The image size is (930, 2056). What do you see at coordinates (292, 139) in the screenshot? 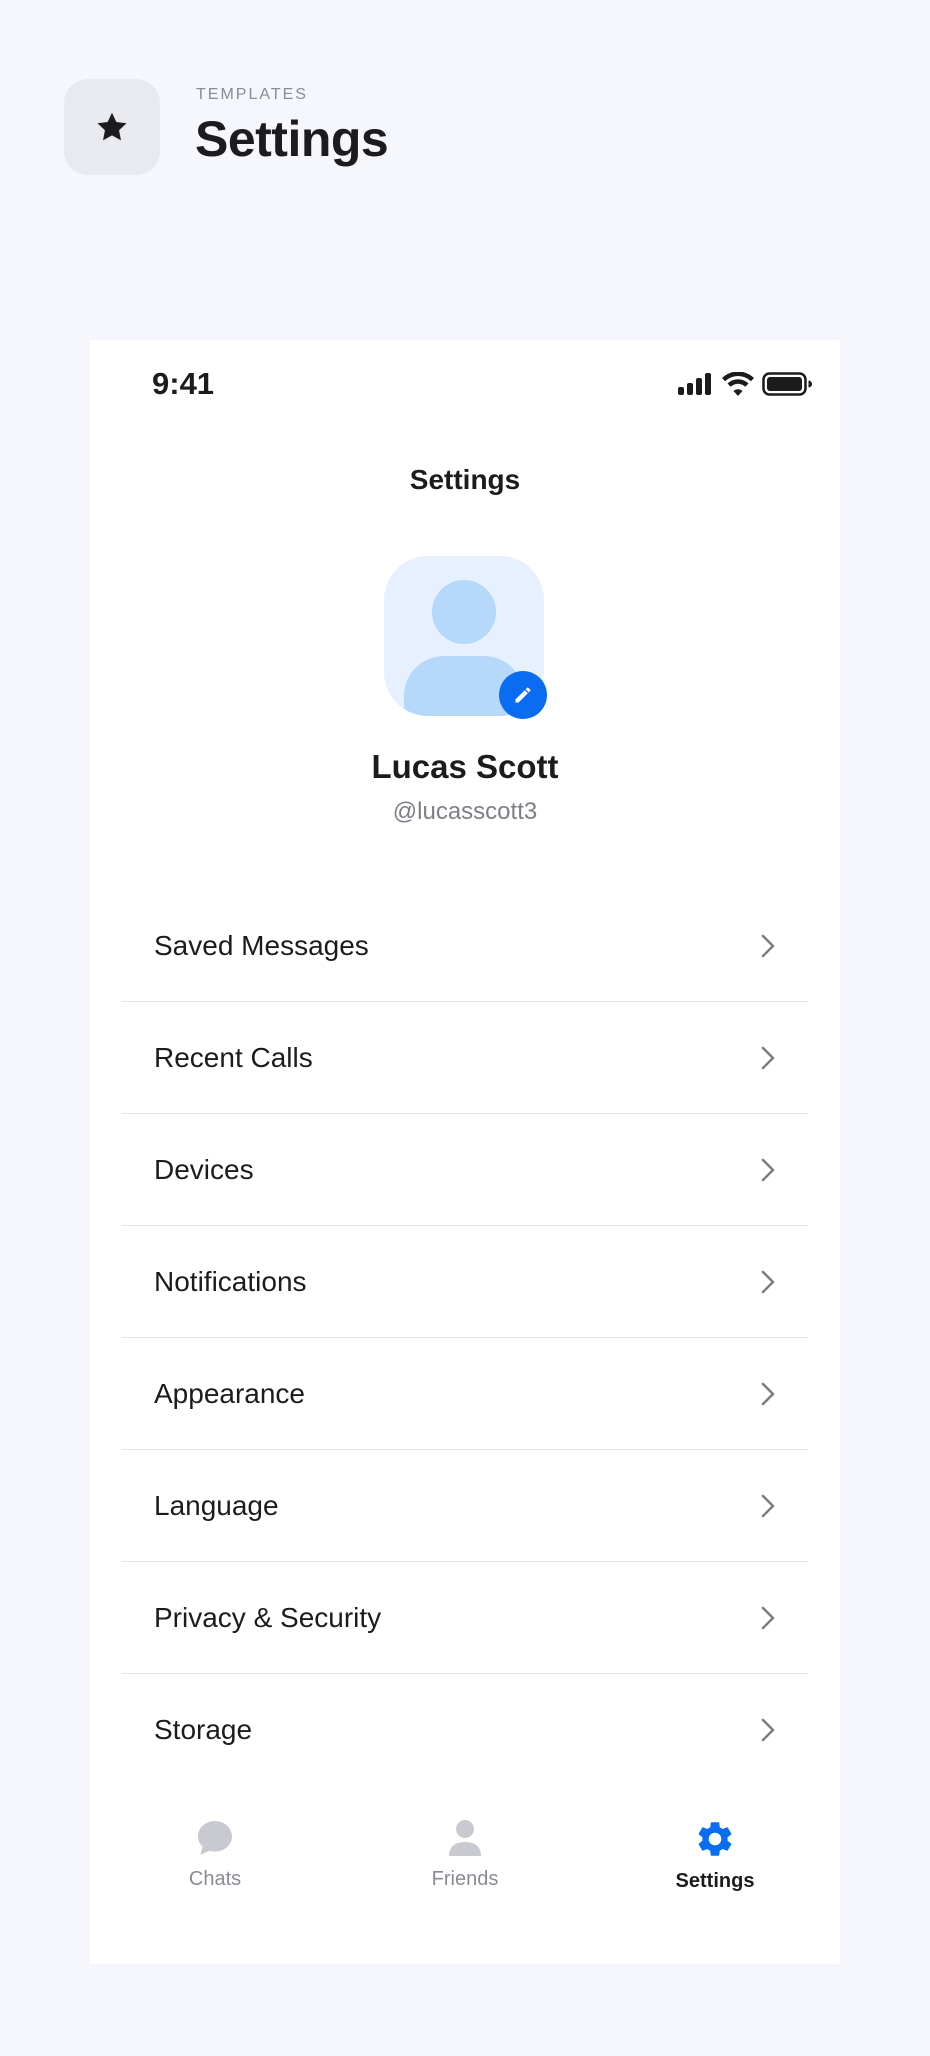
I see `page-title: Settings` at bounding box center [292, 139].